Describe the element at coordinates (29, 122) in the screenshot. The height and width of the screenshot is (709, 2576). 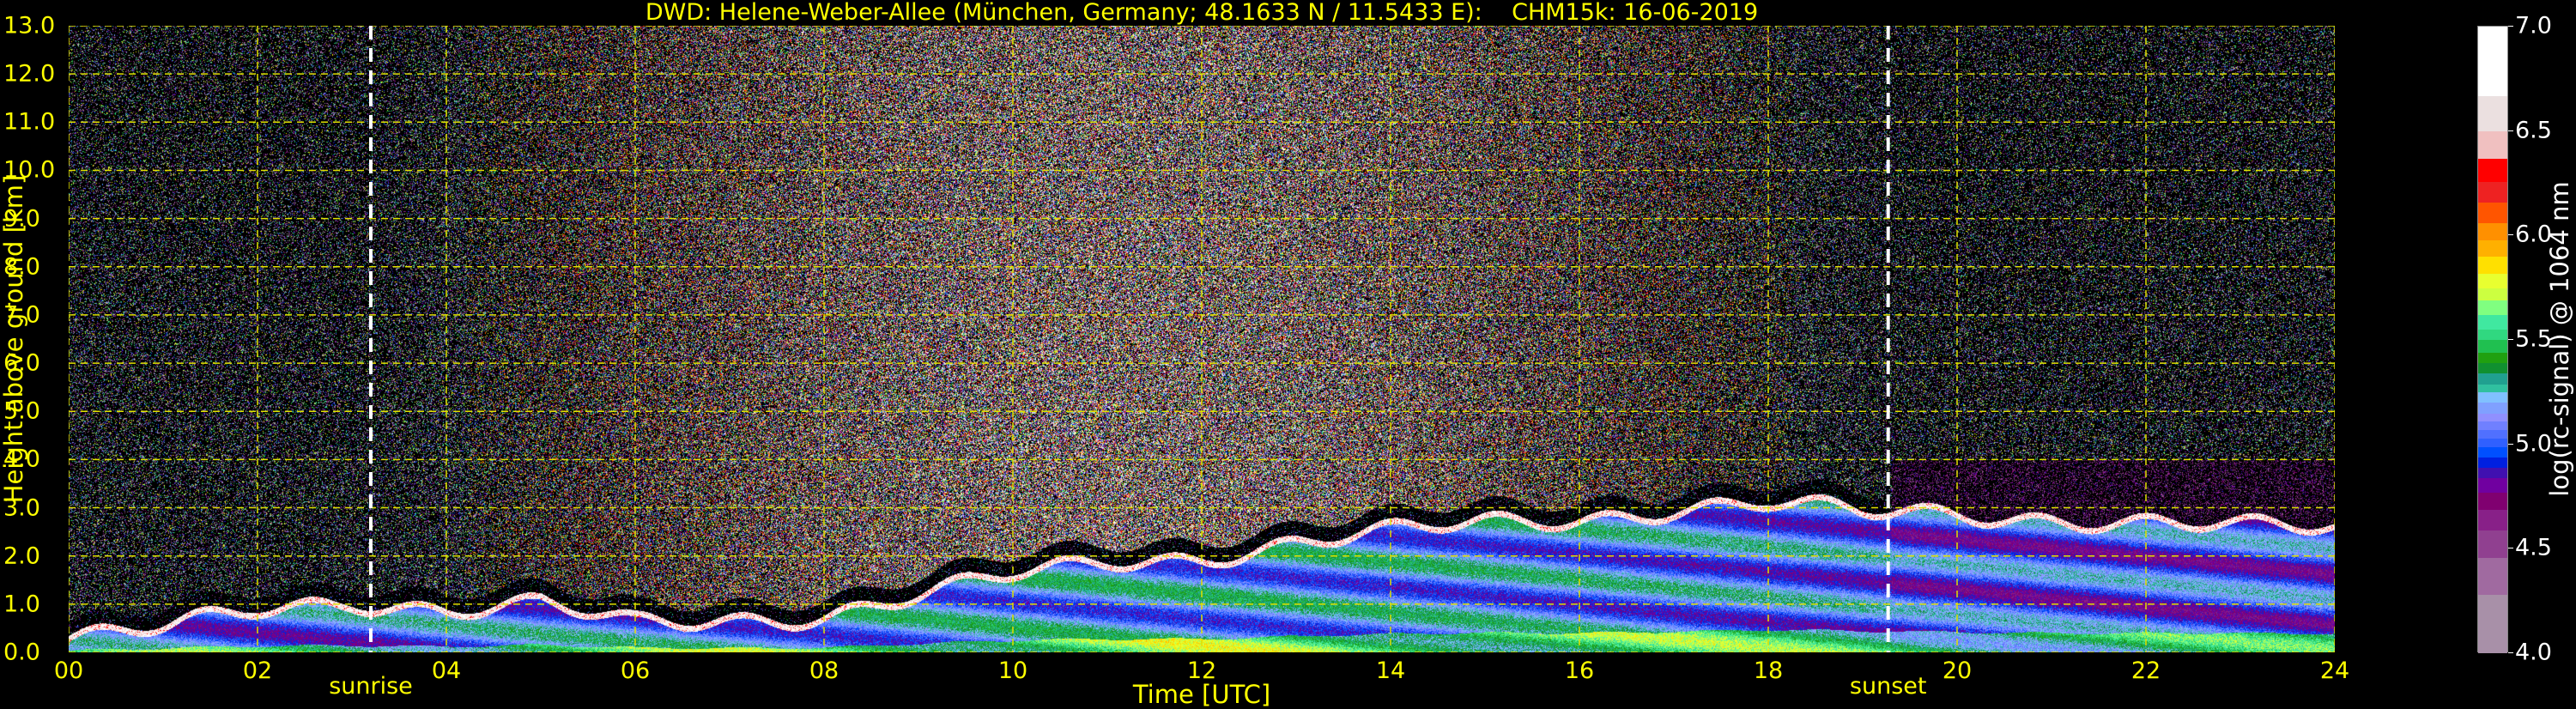
I see `y-tick-label: 11.0` at that location.